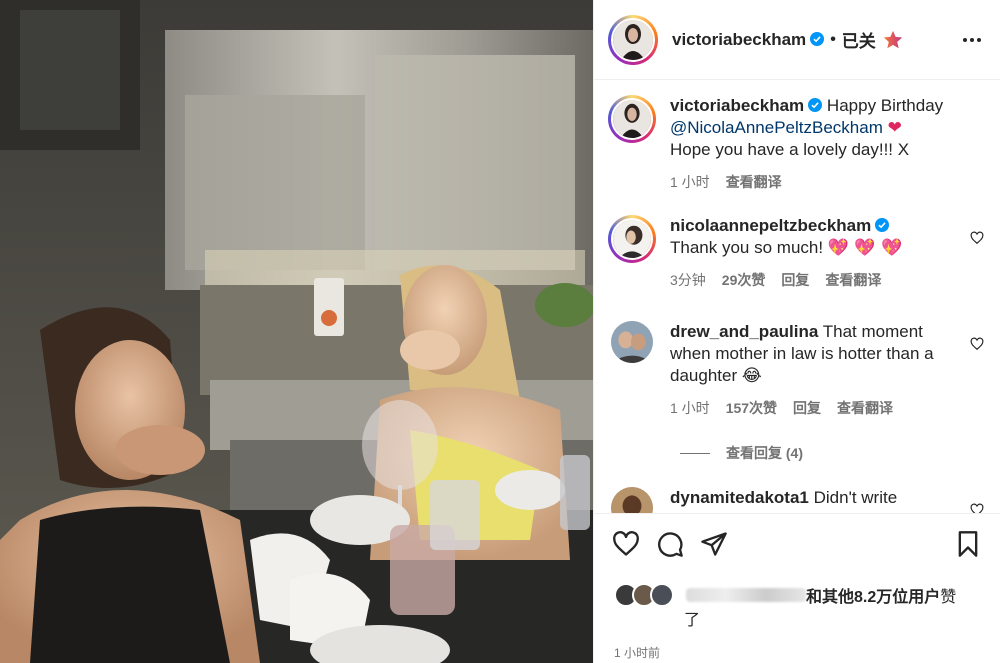 This screenshot has width=1000, height=663. What do you see at coordinates (714, 544) in the screenshot?
I see `share-paper-plane-icon` at bounding box center [714, 544].